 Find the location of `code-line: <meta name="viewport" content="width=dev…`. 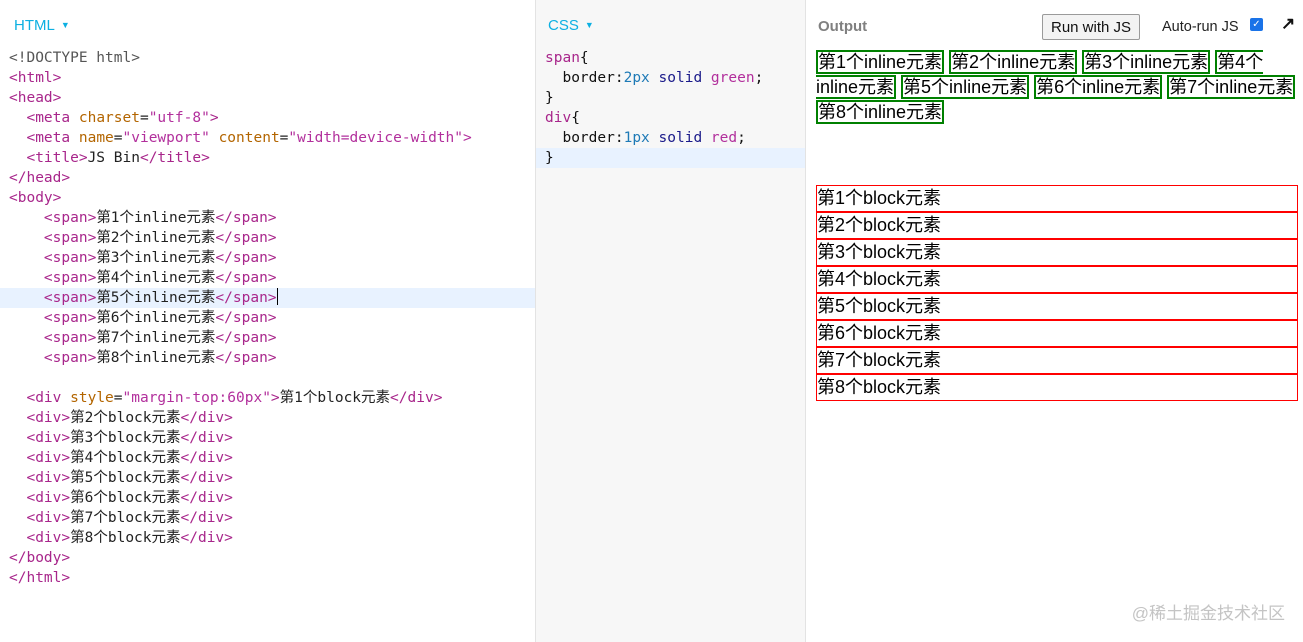

code-line: <meta name="viewport" content="width=dev… is located at coordinates (267, 138).